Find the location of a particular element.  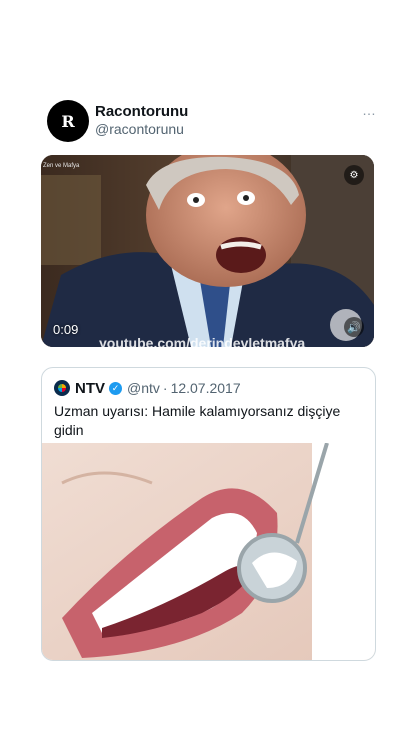

quoted-display-name: NTV is located at coordinates (90, 388).